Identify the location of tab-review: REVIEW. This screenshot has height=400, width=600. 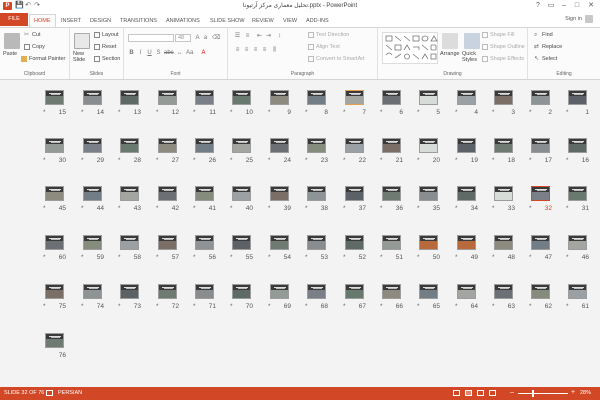
(263, 21).